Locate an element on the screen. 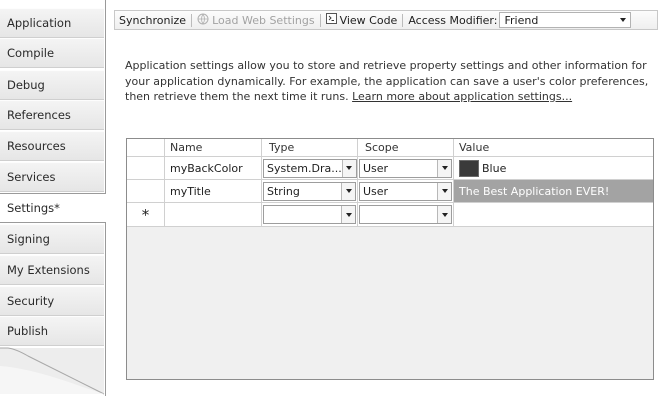  grid-header-row: Name Type Scope Value is located at coordinates (390, 148).